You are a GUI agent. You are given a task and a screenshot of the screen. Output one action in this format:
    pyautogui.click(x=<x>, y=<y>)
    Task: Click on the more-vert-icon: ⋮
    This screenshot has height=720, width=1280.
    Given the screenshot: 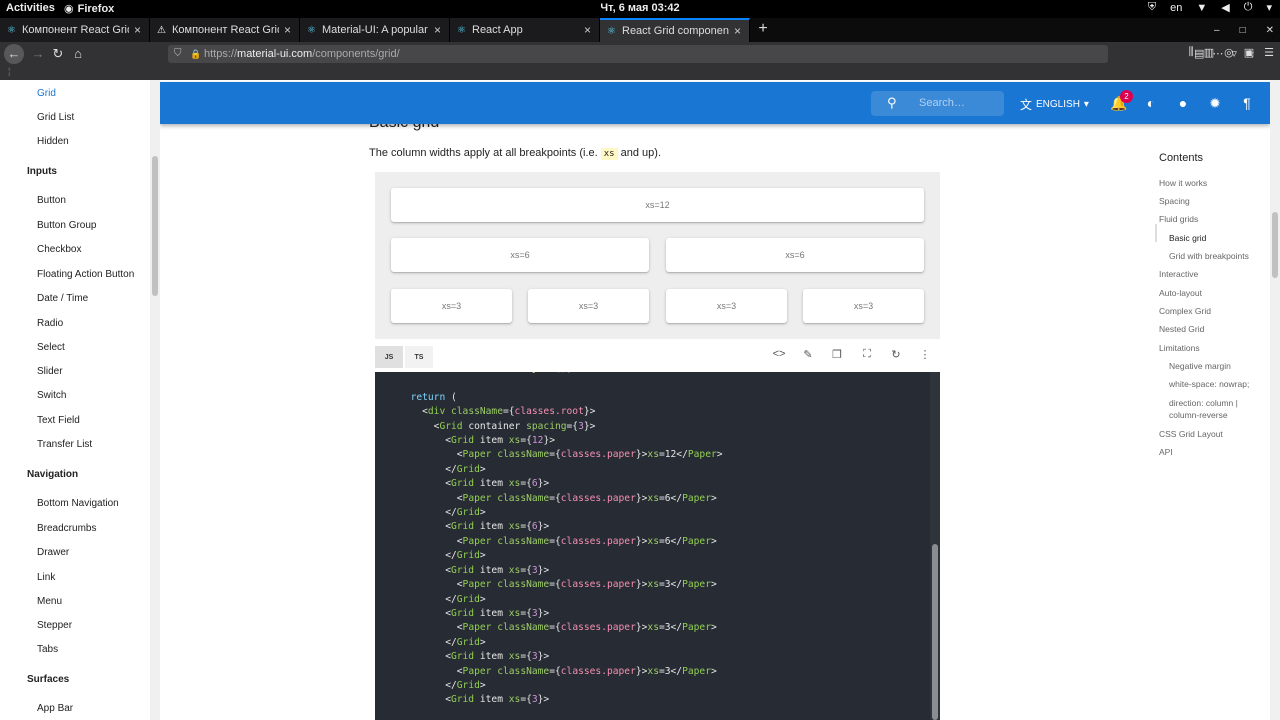 What is the action you would take?
    pyautogui.click(x=925, y=354)
    